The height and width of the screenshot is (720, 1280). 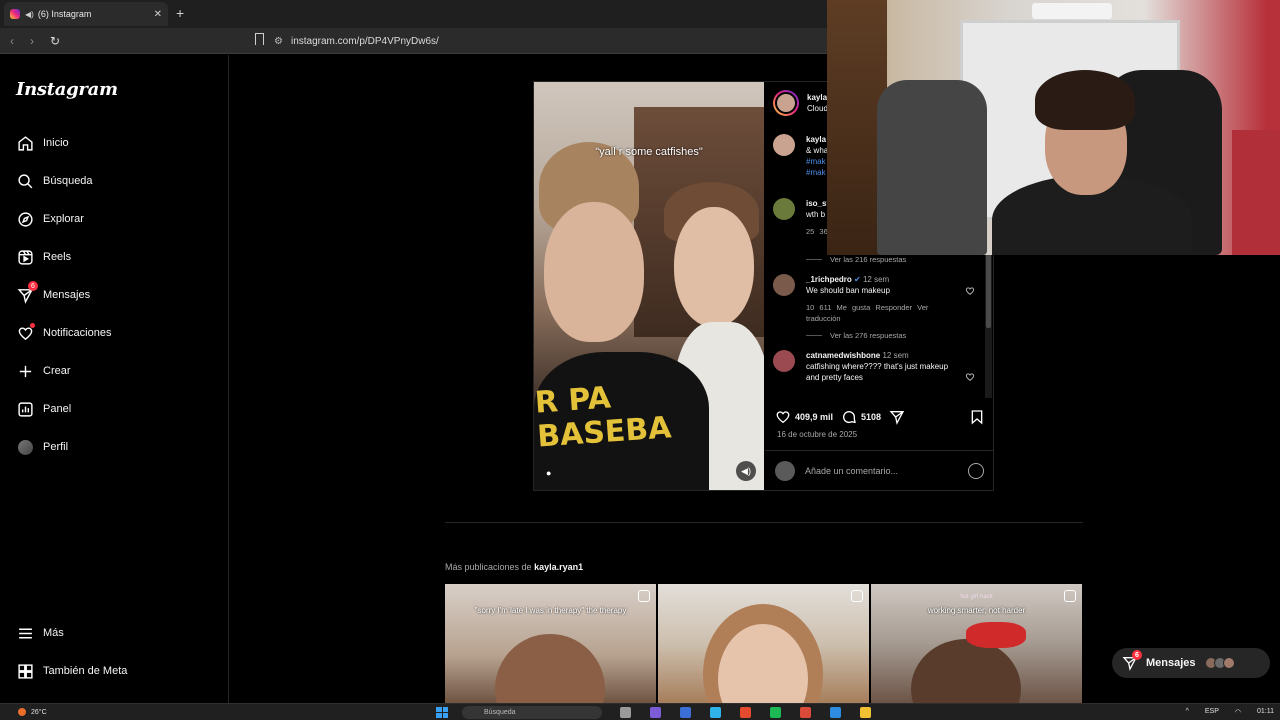 What do you see at coordinates (32, 41) in the screenshot?
I see `forward-icon: ›` at bounding box center [32, 41].